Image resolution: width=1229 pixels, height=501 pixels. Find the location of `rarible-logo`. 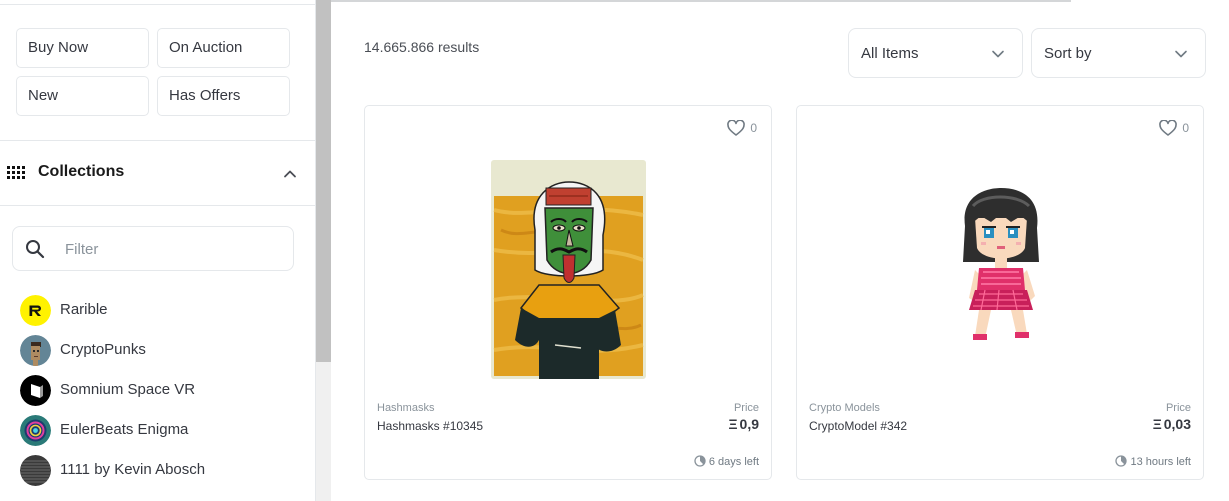

rarible-logo is located at coordinates (35, 310).